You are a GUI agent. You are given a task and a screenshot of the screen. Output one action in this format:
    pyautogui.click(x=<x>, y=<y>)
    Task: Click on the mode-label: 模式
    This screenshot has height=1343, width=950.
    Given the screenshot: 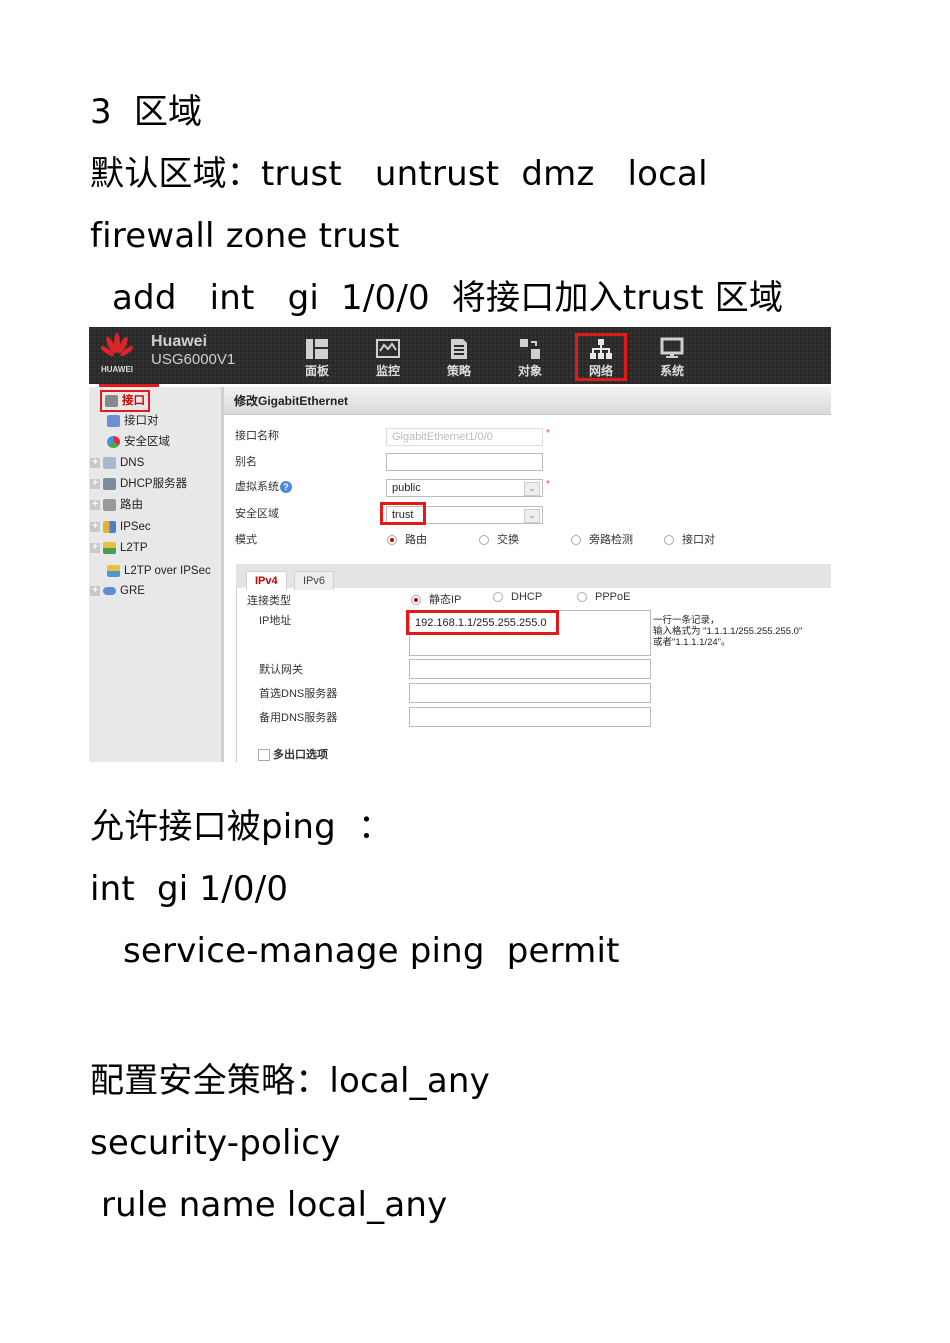 What is the action you would take?
    pyautogui.click(x=246, y=540)
    